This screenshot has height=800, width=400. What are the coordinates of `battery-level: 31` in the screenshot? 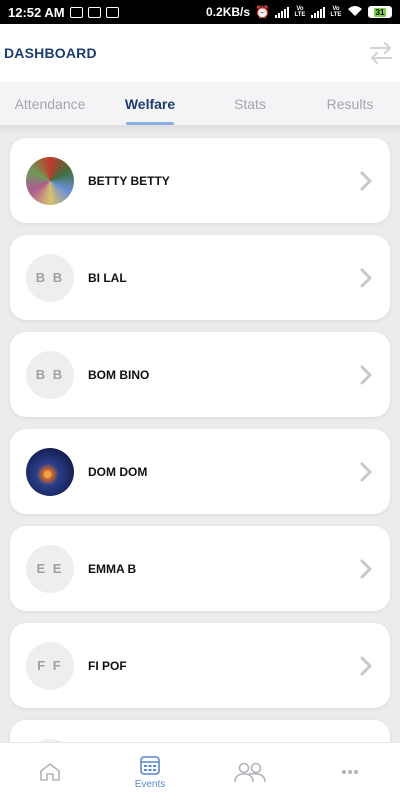 It's located at (380, 12).